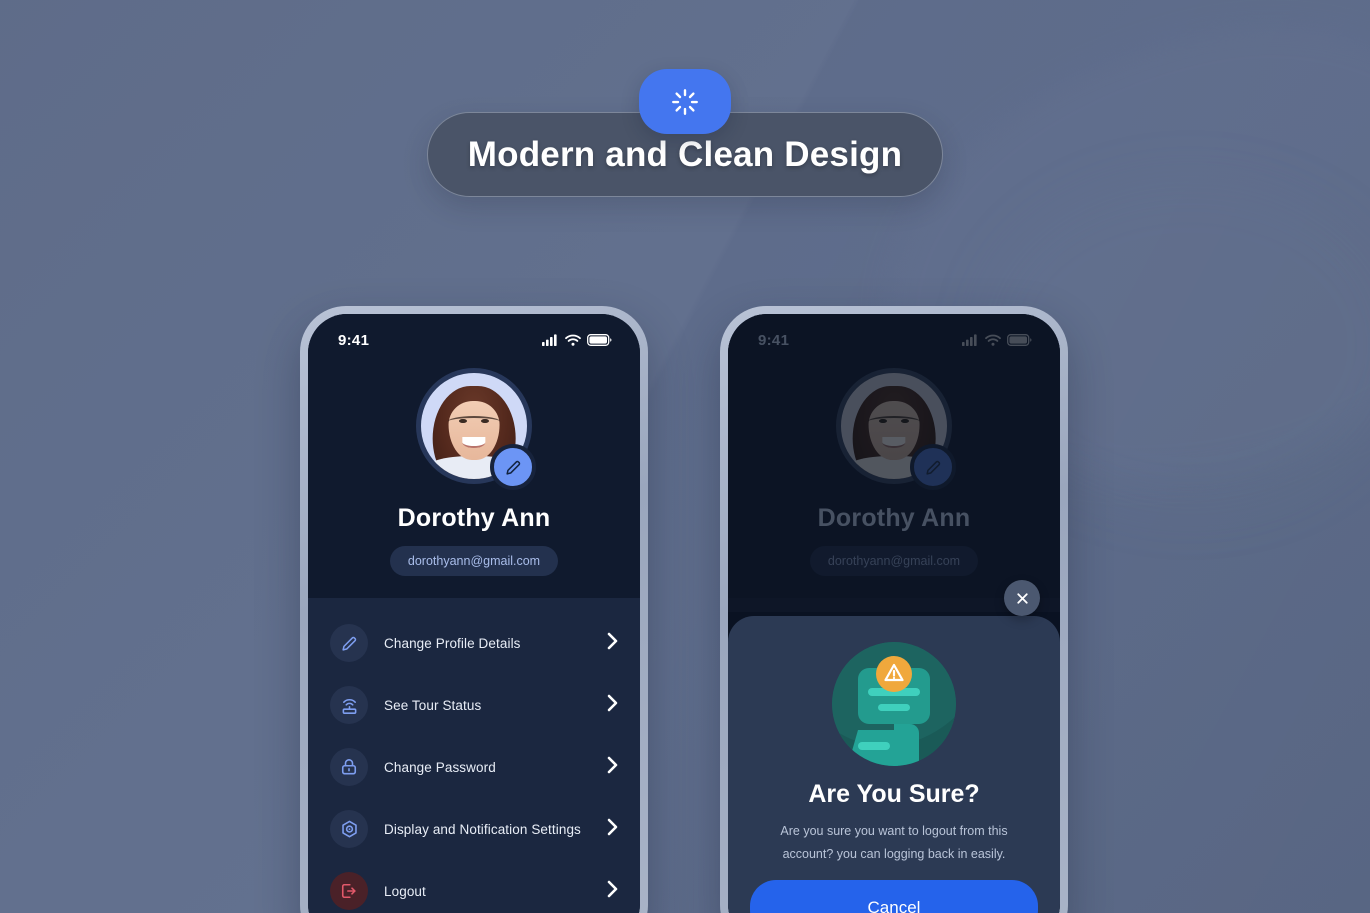 This screenshot has width=1370, height=913. I want to click on status-time: 9:41, so click(354, 340).